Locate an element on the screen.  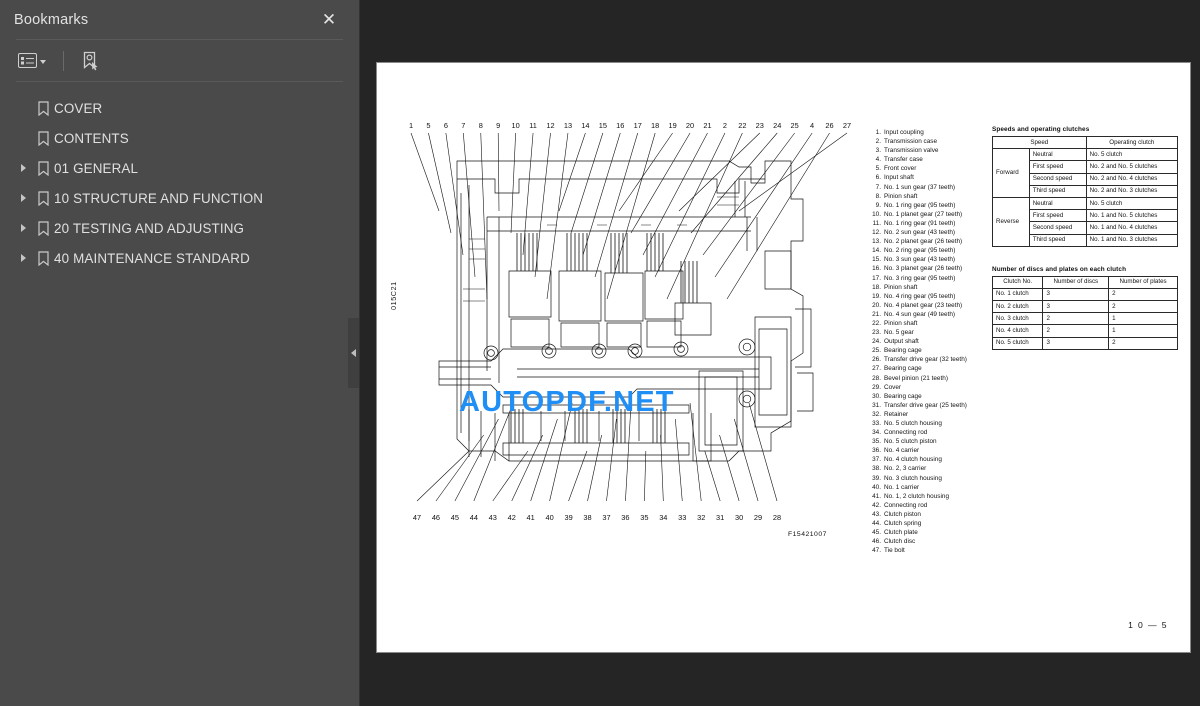
cross-section-drawing is located at coordinates (626, 311).